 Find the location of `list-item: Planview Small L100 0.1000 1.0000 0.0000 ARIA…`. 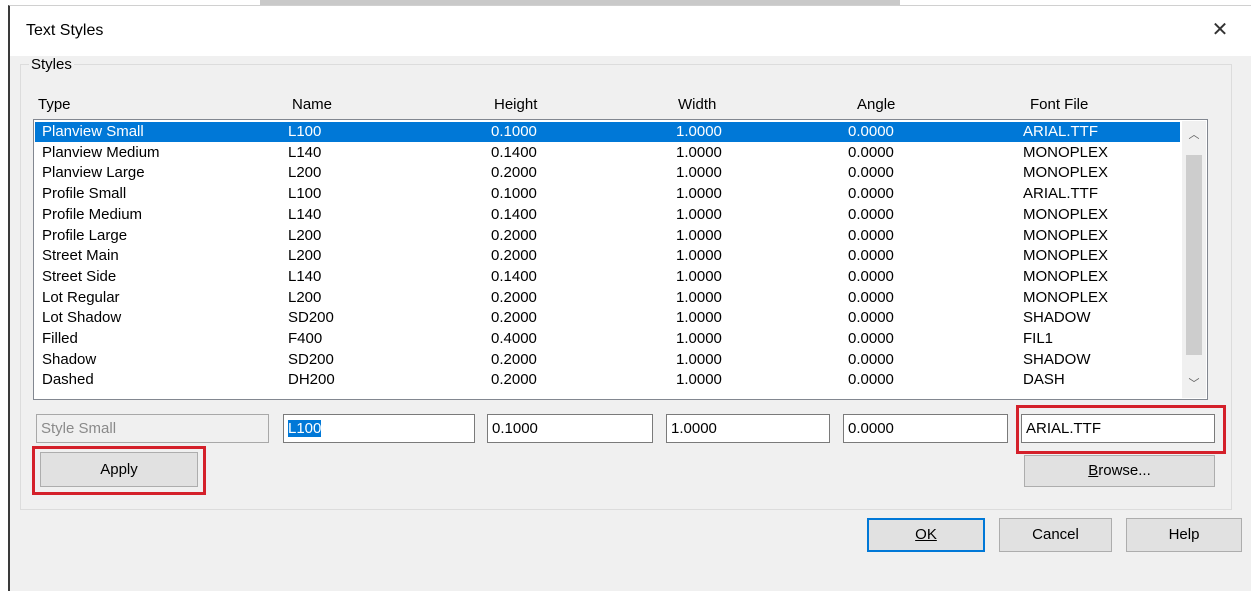

list-item: Planview Small L100 0.1000 1.0000 0.0000 ARIA… is located at coordinates (607, 132).